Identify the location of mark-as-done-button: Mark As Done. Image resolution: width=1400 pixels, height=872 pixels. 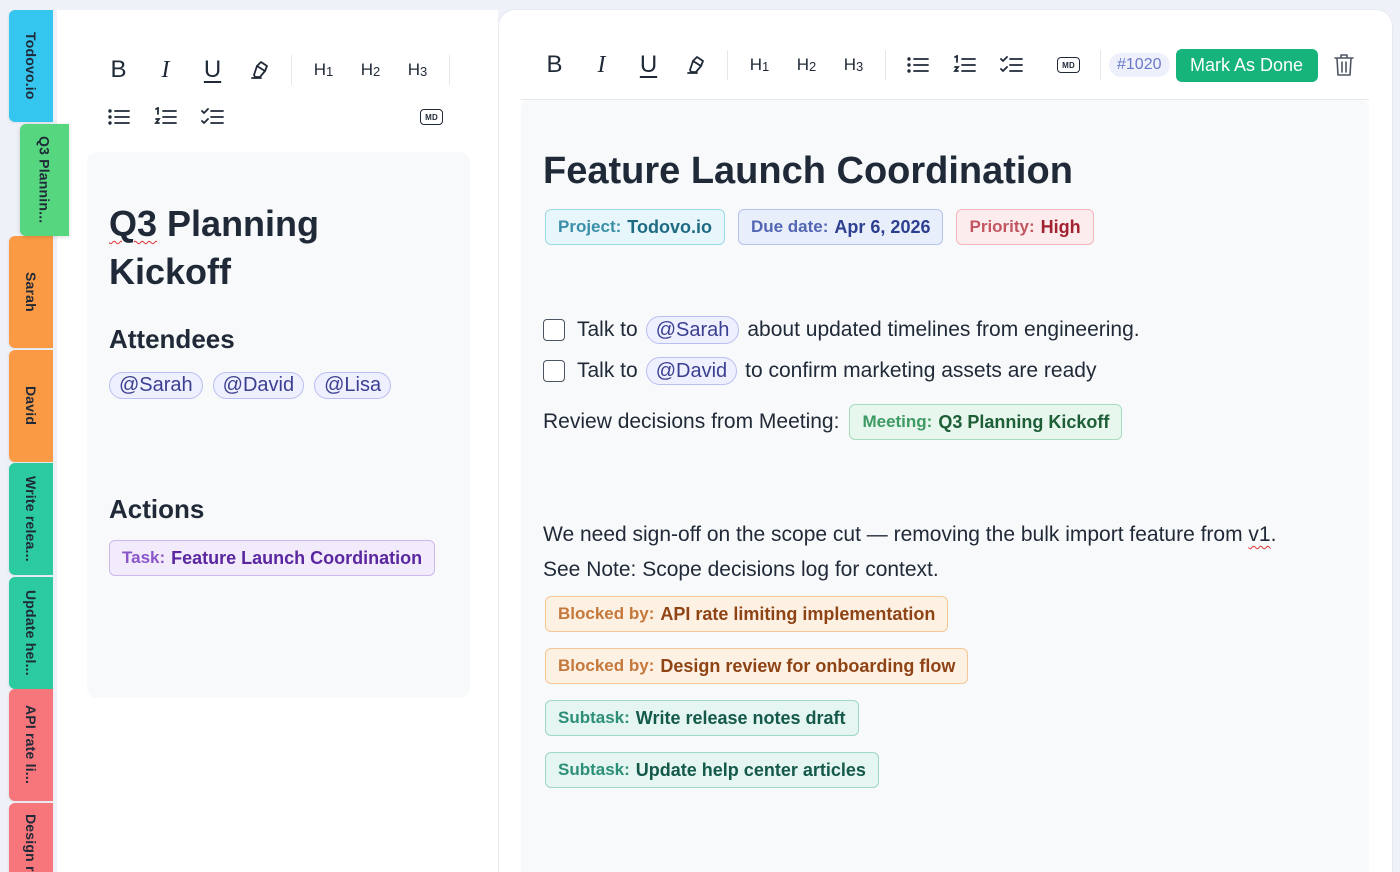
(1246, 65).